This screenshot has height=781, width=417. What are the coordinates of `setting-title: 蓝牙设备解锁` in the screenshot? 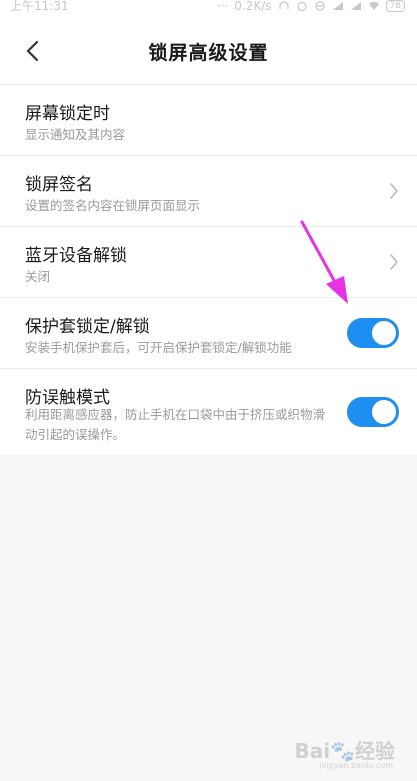 It's located at (76, 256).